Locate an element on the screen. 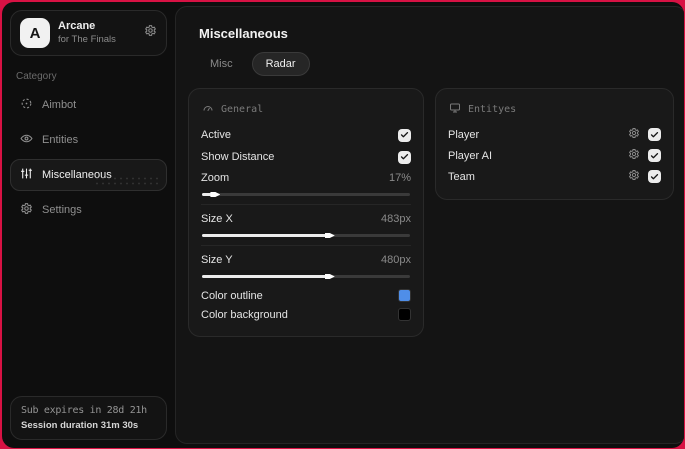  monitor-icon is located at coordinates (455, 109).